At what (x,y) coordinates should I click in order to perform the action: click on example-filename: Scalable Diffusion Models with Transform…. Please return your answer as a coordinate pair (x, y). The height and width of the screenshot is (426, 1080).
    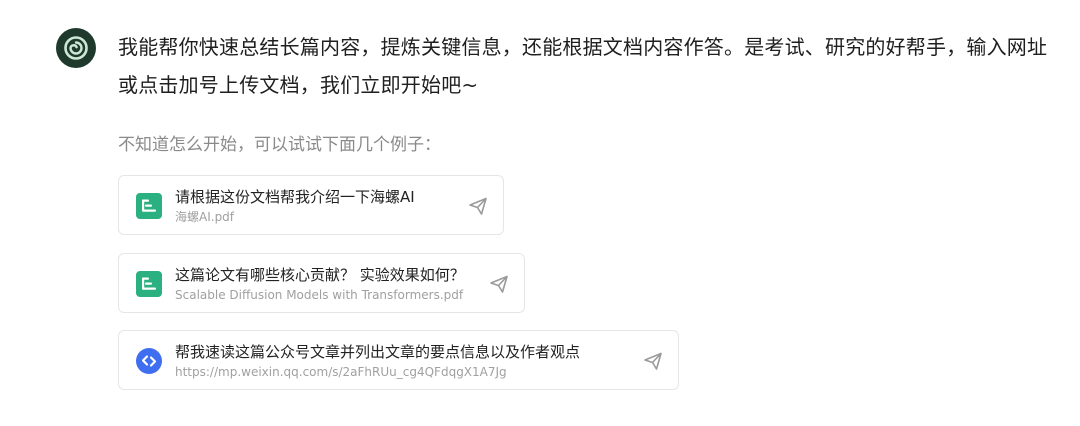
    Looking at the image, I should click on (319, 295).